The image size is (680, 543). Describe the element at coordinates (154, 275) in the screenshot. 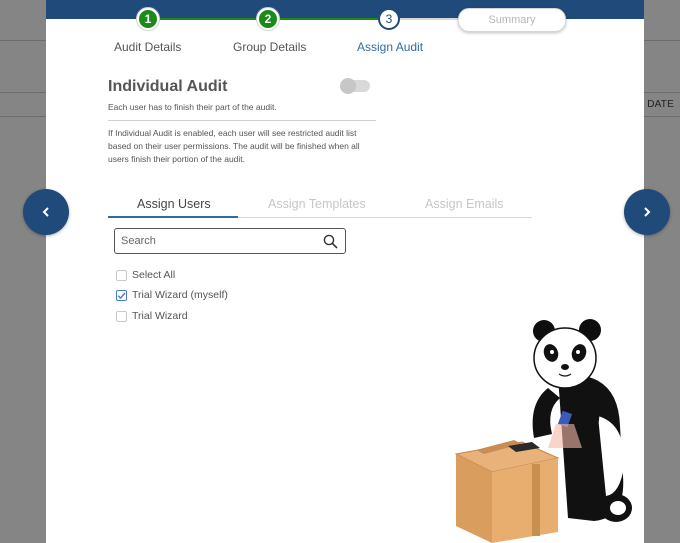

I see `select-all-label: Select All` at that location.